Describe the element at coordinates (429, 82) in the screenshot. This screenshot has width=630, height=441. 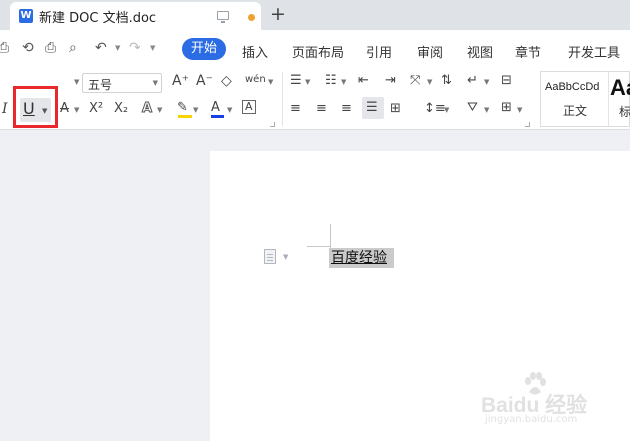
I see `chinese-layout-dropdown-chevron-icon: ▼` at that location.